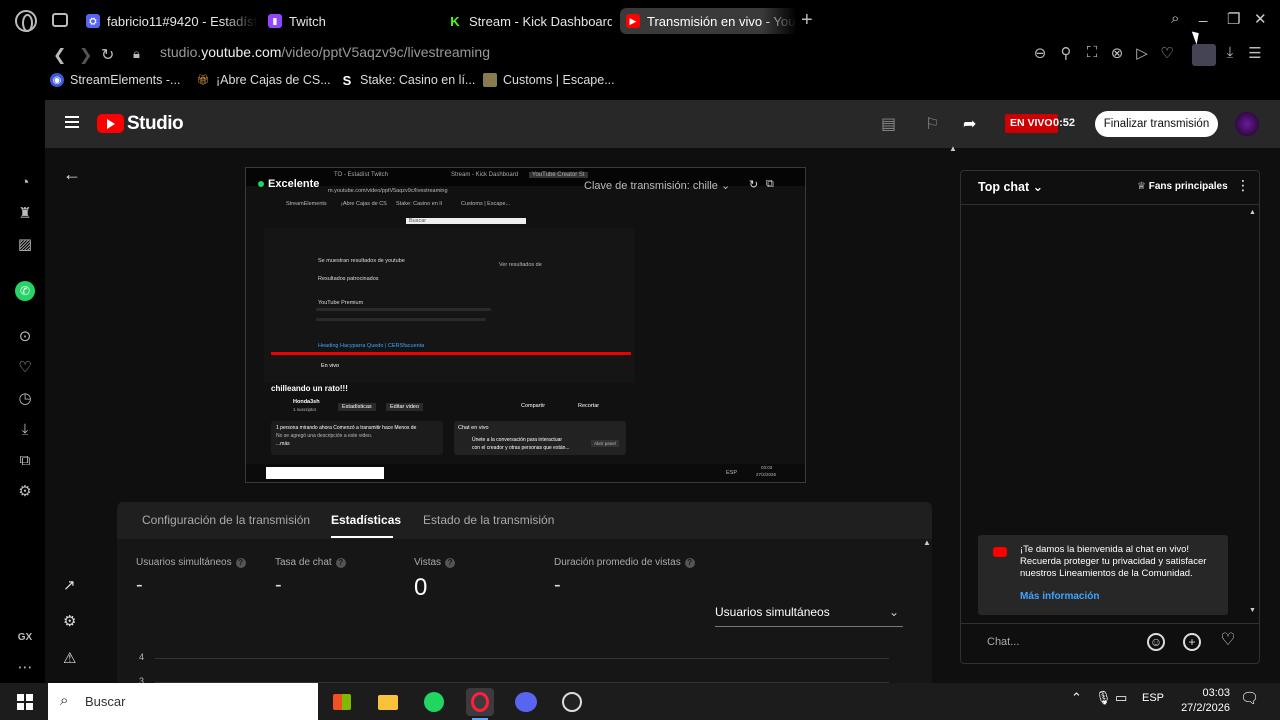 The height and width of the screenshot is (720, 1280). I want to click on player-sidebar-icon: ⊙, so click(25, 337).